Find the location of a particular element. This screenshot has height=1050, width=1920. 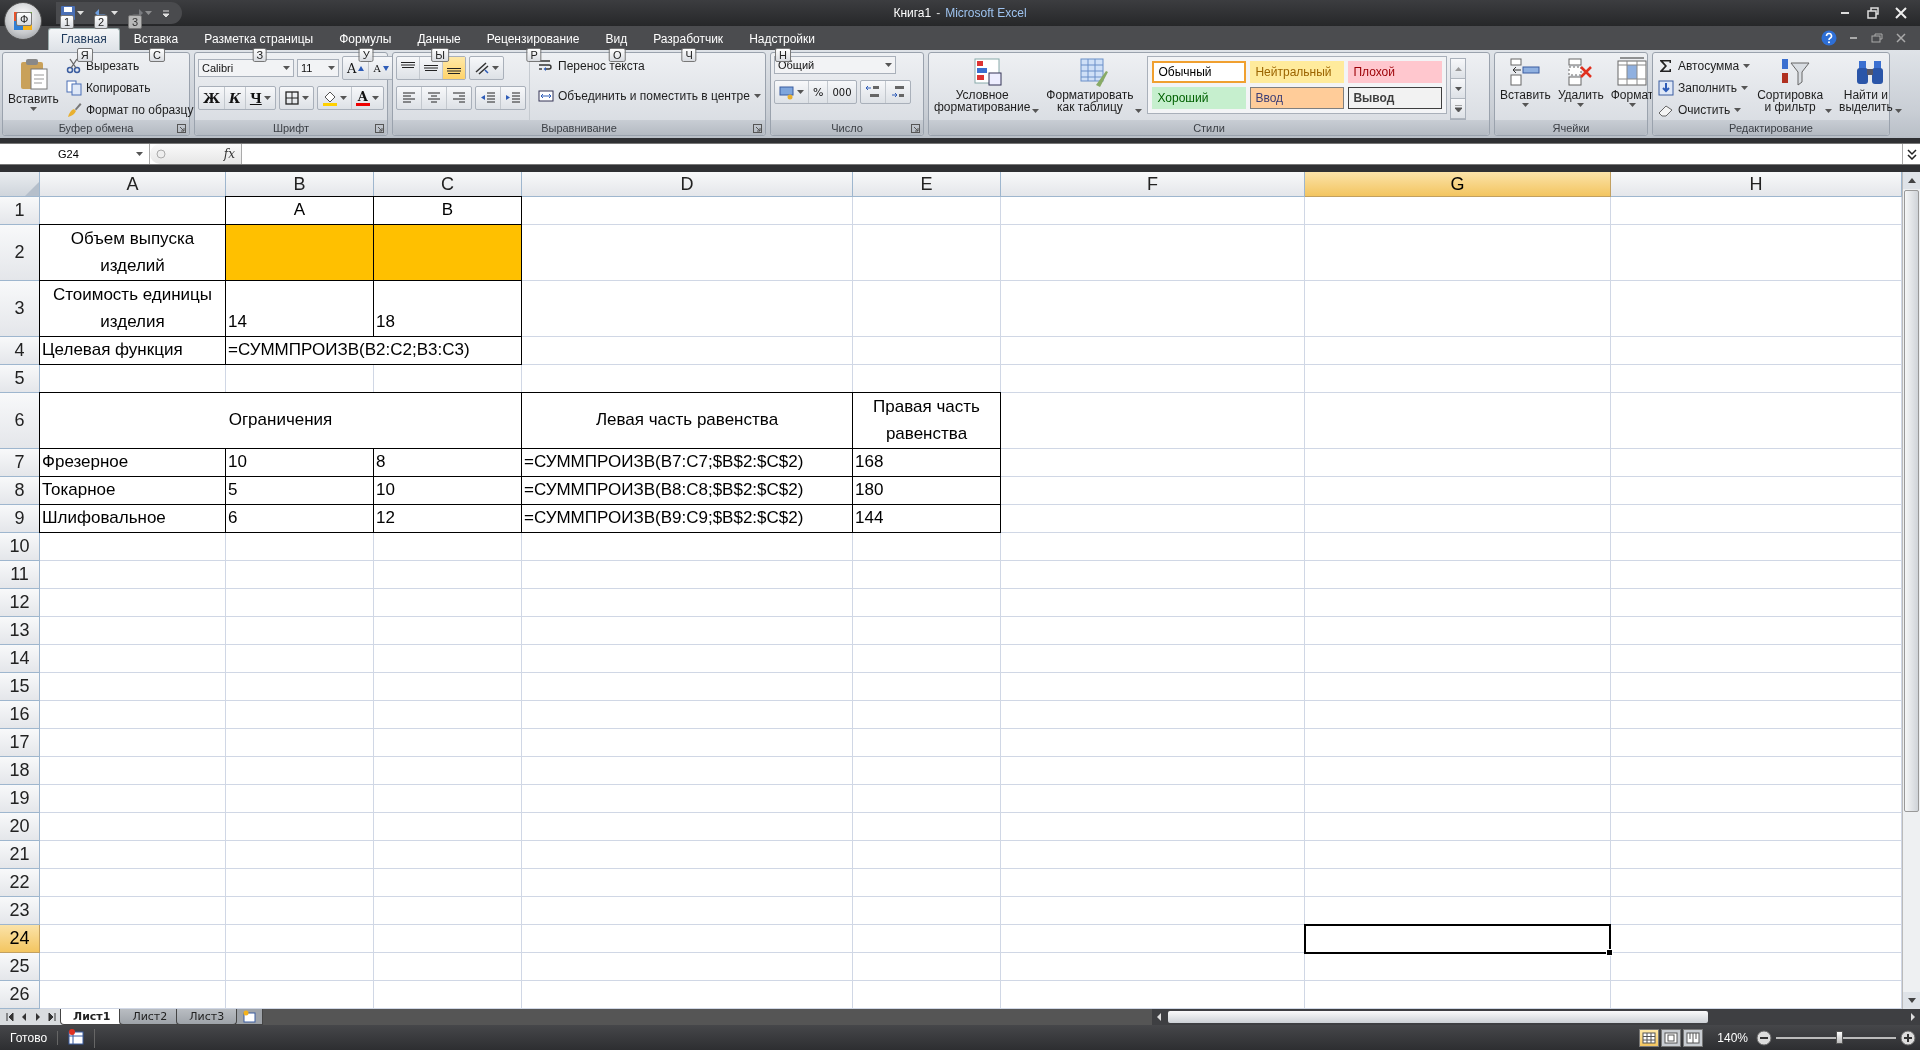

row-header: 21 is located at coordinates (20, 855).